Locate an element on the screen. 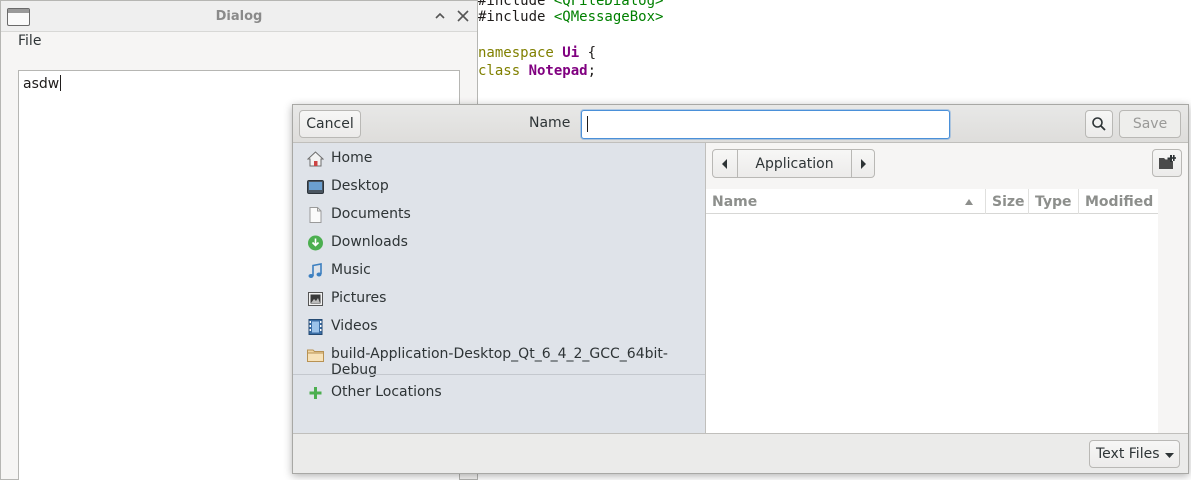  chevron-left-icon is located at coordinates (724, 163).